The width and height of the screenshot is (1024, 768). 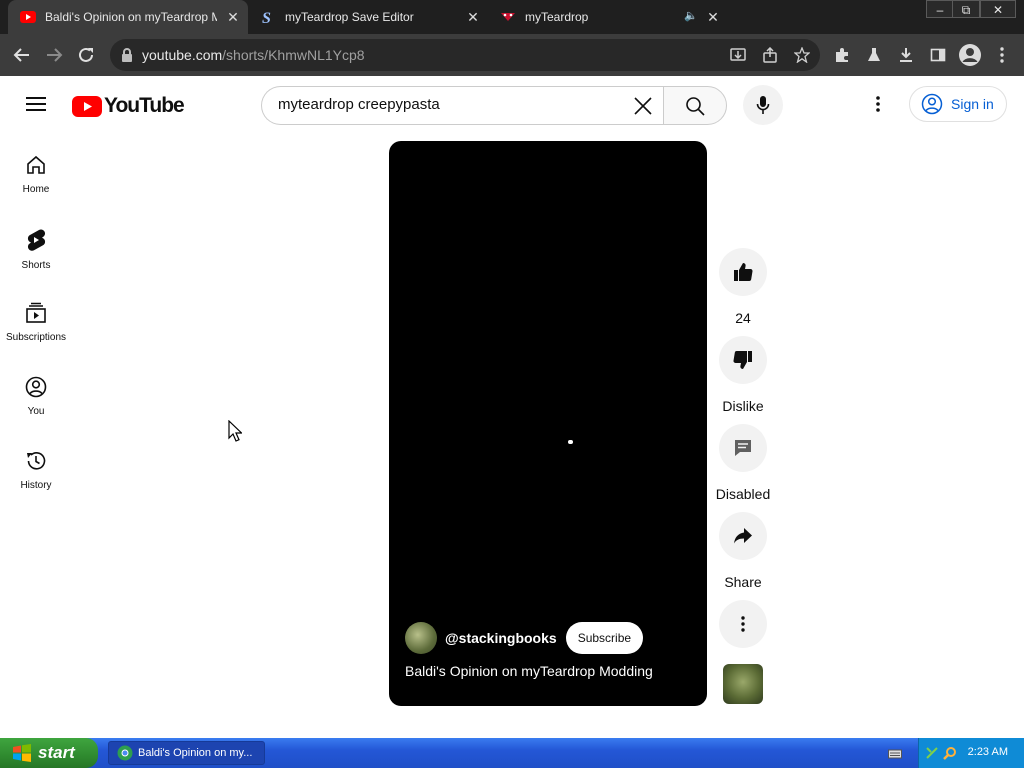 I want to click on sound-thumbnail, so click(x=743, y=684).